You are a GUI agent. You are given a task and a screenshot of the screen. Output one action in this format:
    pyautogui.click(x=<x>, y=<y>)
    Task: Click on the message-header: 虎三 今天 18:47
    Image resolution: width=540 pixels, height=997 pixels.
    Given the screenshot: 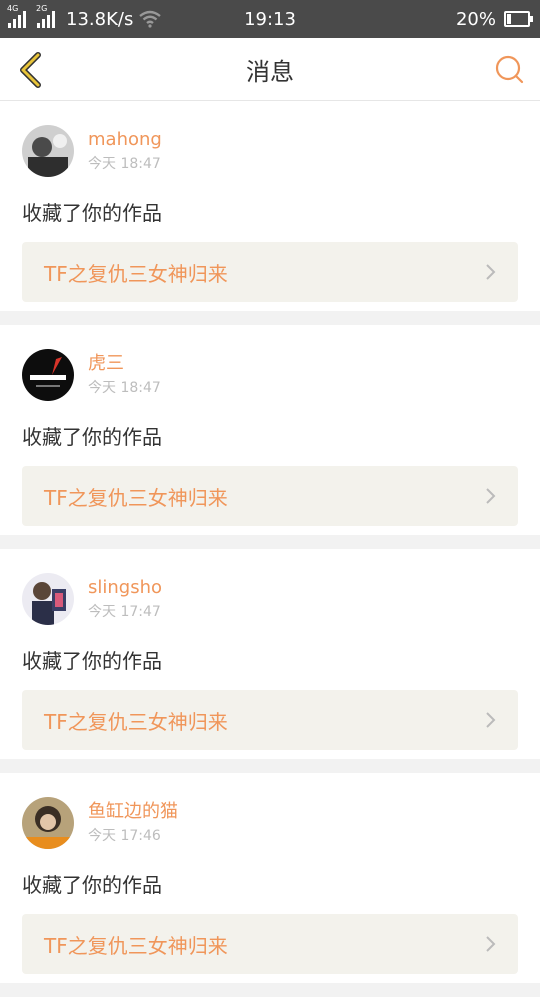 What is the action you would take?
    pyautogui.click(x=270, y=375)
    